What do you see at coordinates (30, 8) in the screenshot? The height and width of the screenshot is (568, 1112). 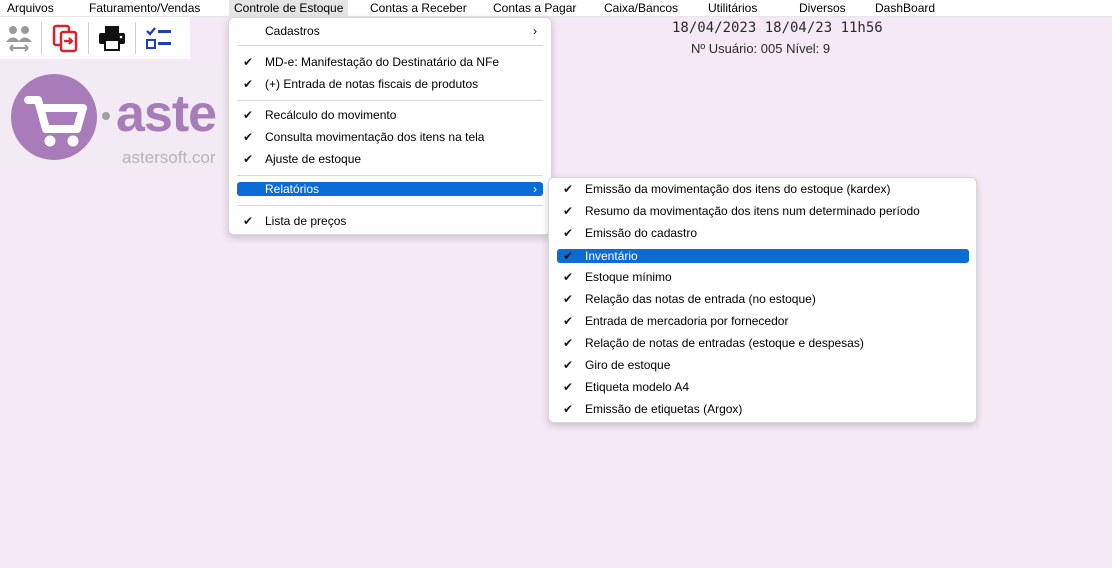 I see `menu-arquivos: Arquivos` at bounding box center [30, 8].